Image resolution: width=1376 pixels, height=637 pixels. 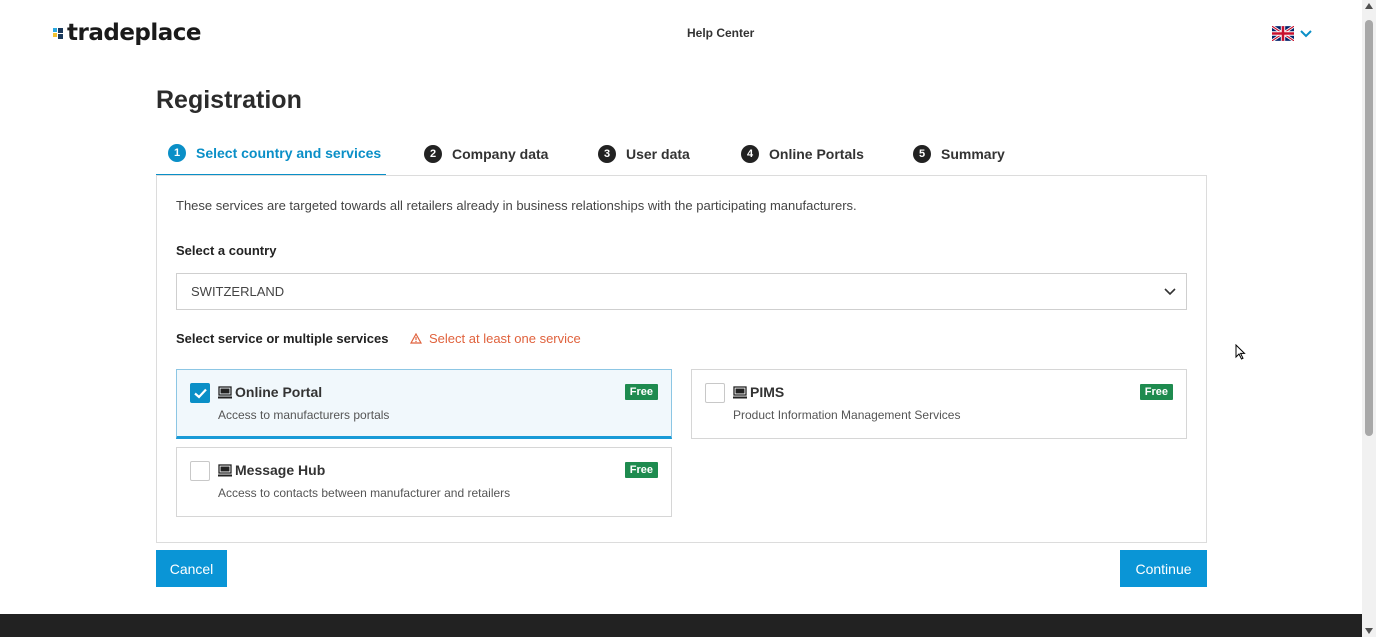 I want to click on language-selector, so click(x=1292, y=33).